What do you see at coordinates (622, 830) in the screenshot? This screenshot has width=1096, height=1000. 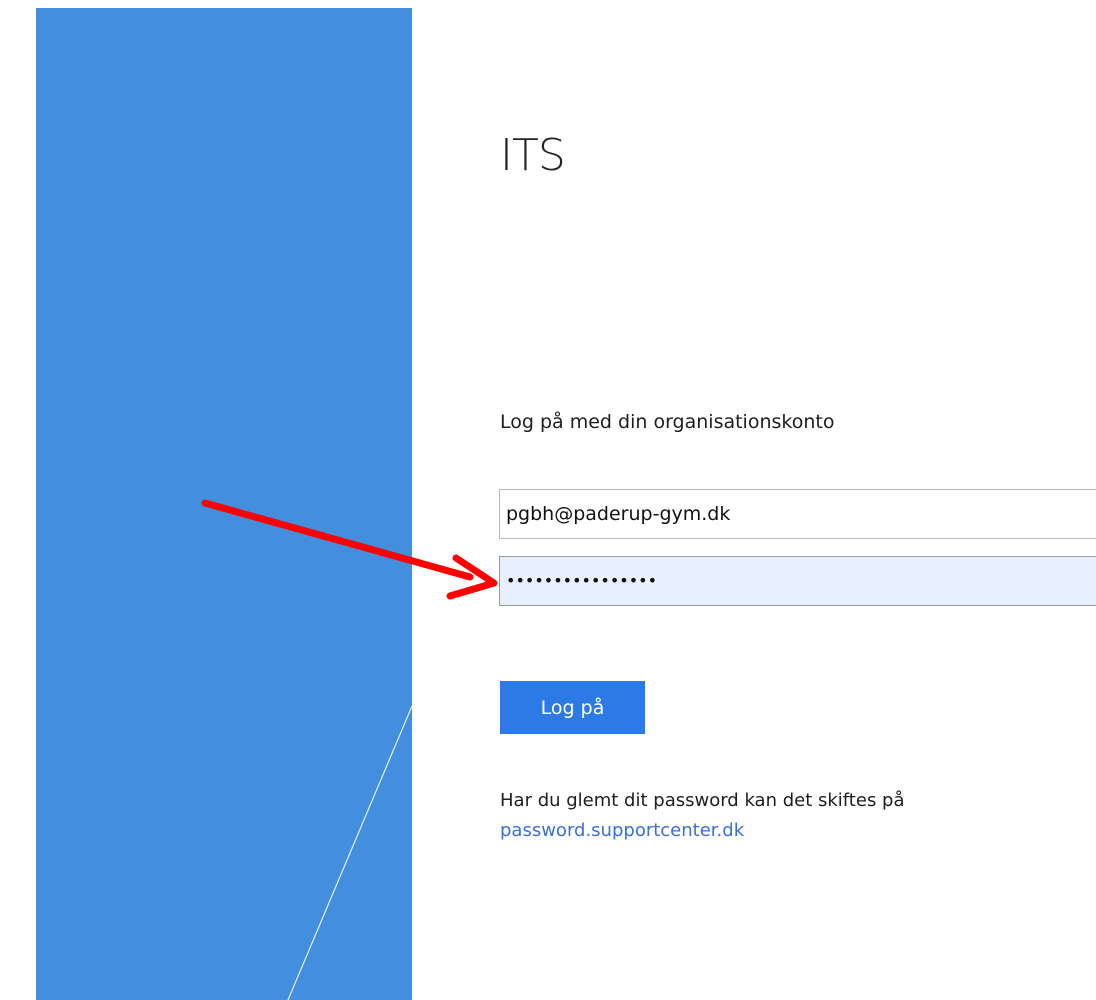 I see `password-reset-link: password.supportcenter.dk` at bounding box center [622, 830].